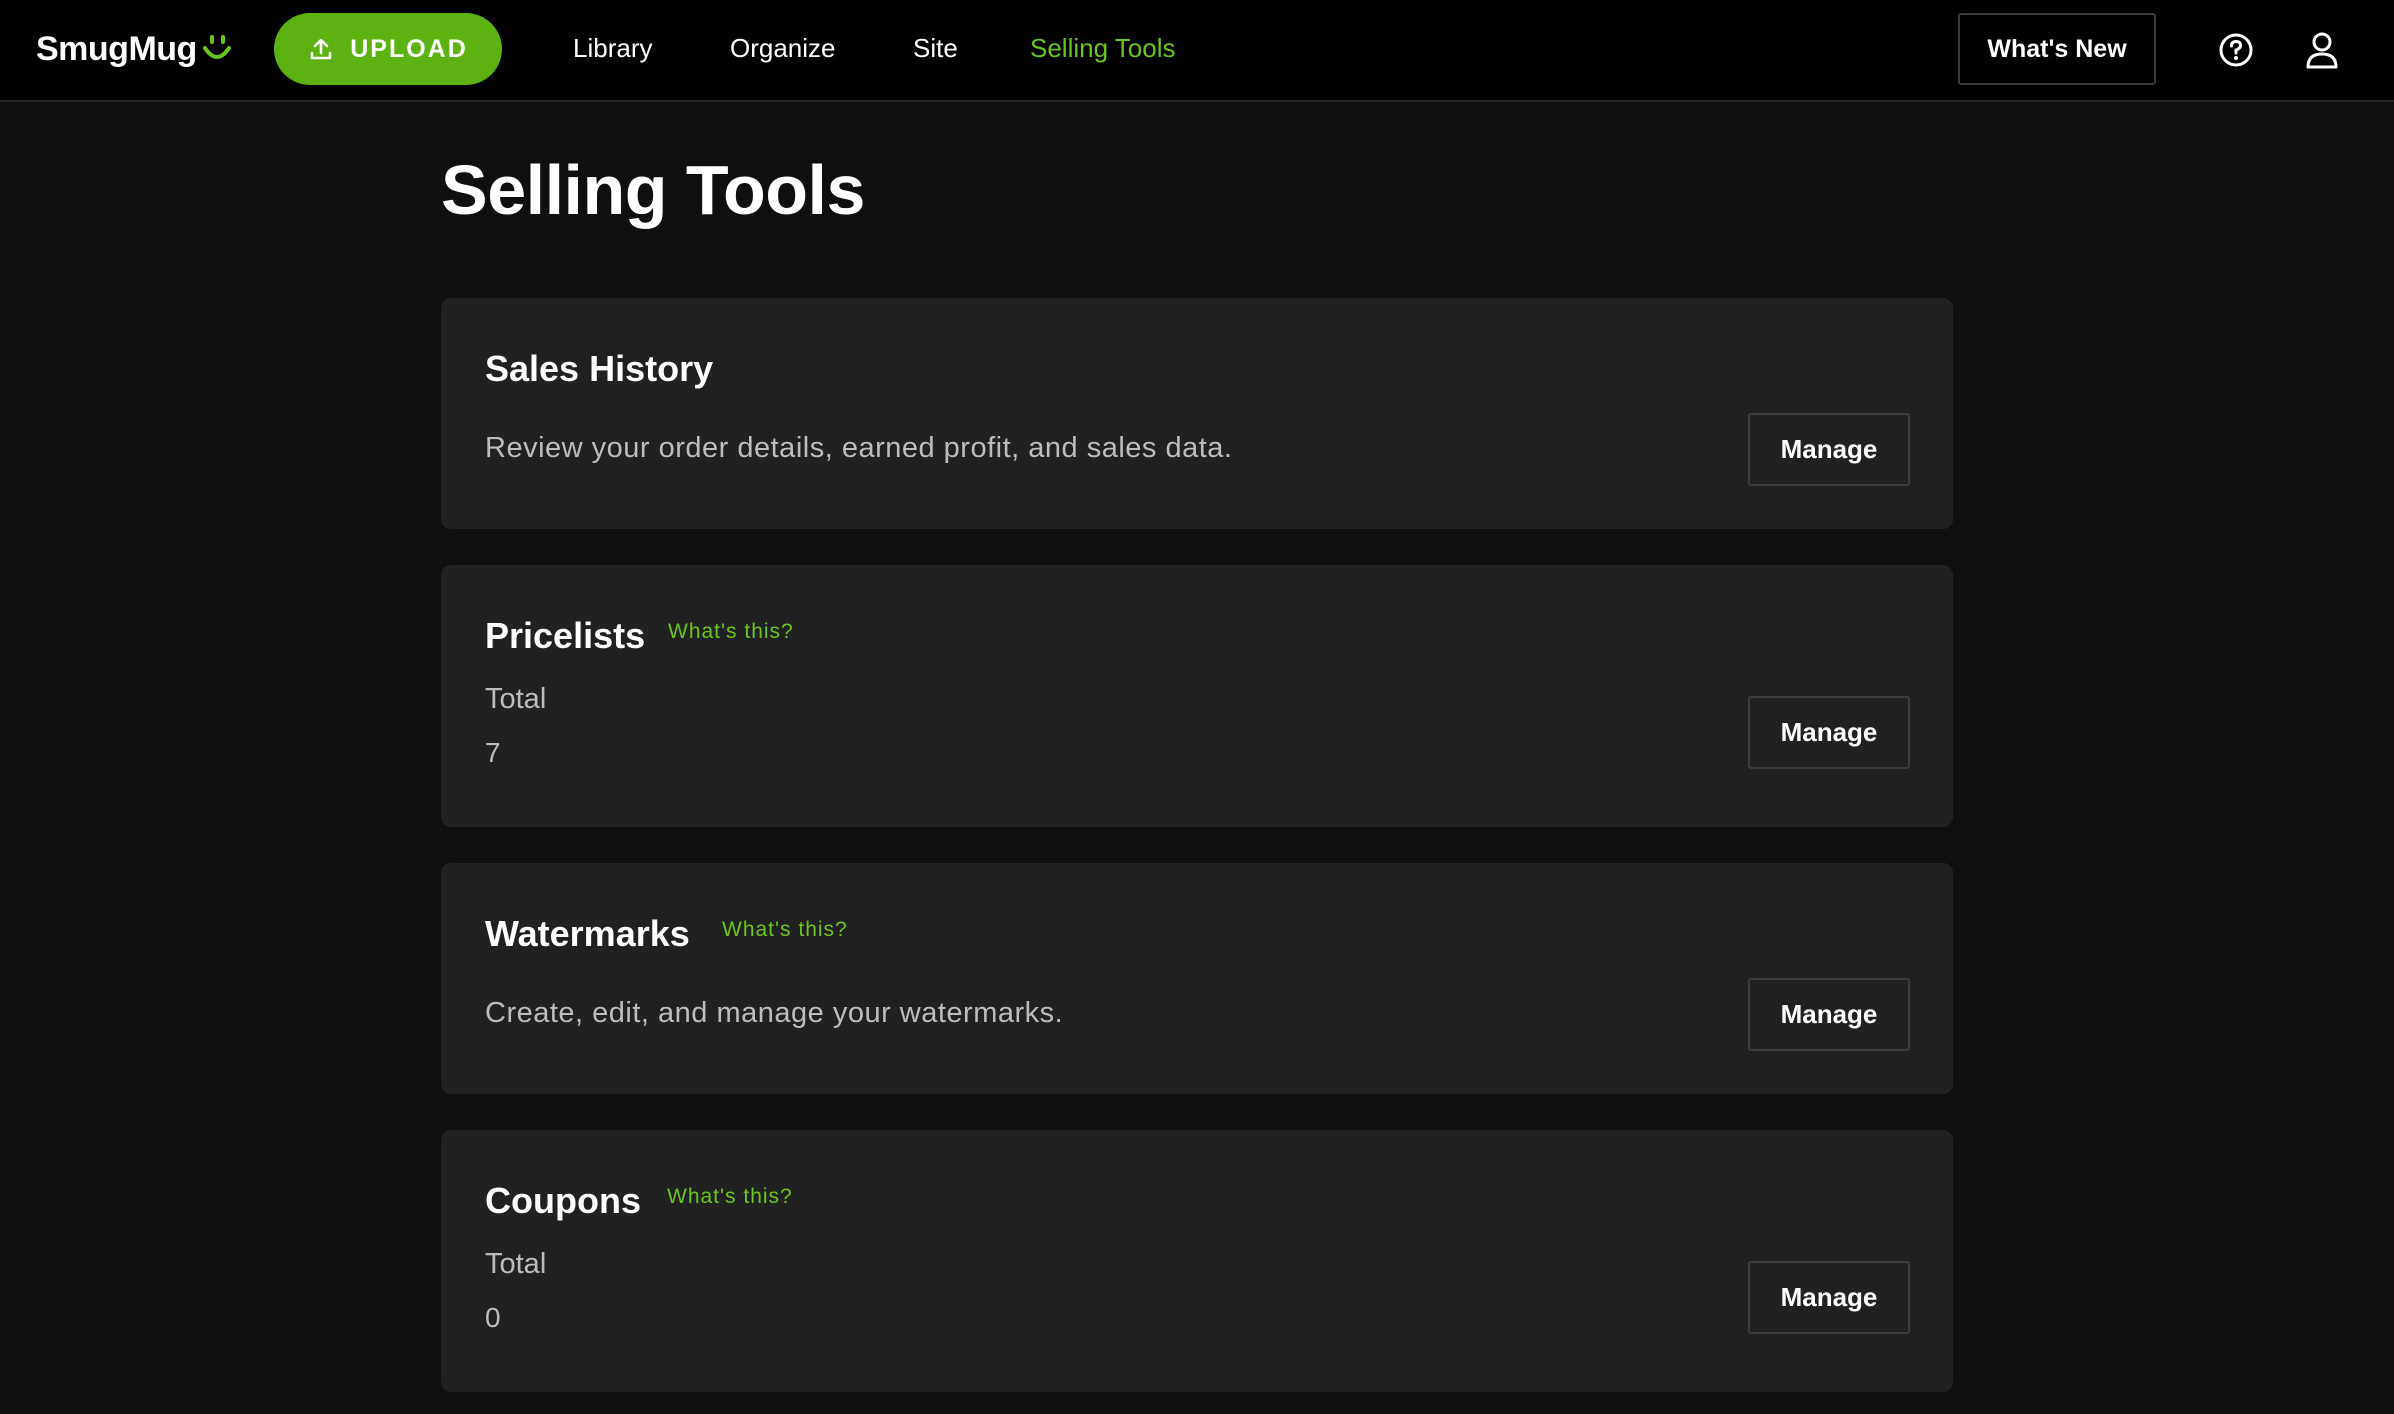 This screenshot has height=1414, width=2394. I want to click on watermarks-title: Watermarks, so click(587, 933).